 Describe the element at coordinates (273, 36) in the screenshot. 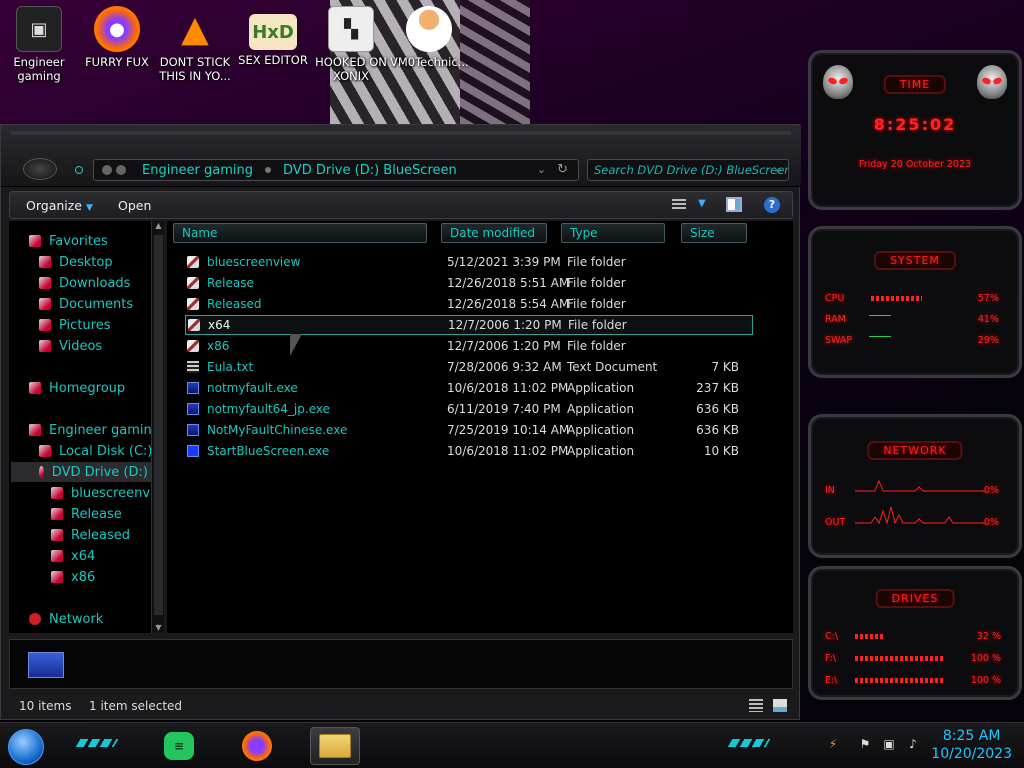

I see `desktop-icon-sex-editor: HxD SEX EDITOR` at that location.